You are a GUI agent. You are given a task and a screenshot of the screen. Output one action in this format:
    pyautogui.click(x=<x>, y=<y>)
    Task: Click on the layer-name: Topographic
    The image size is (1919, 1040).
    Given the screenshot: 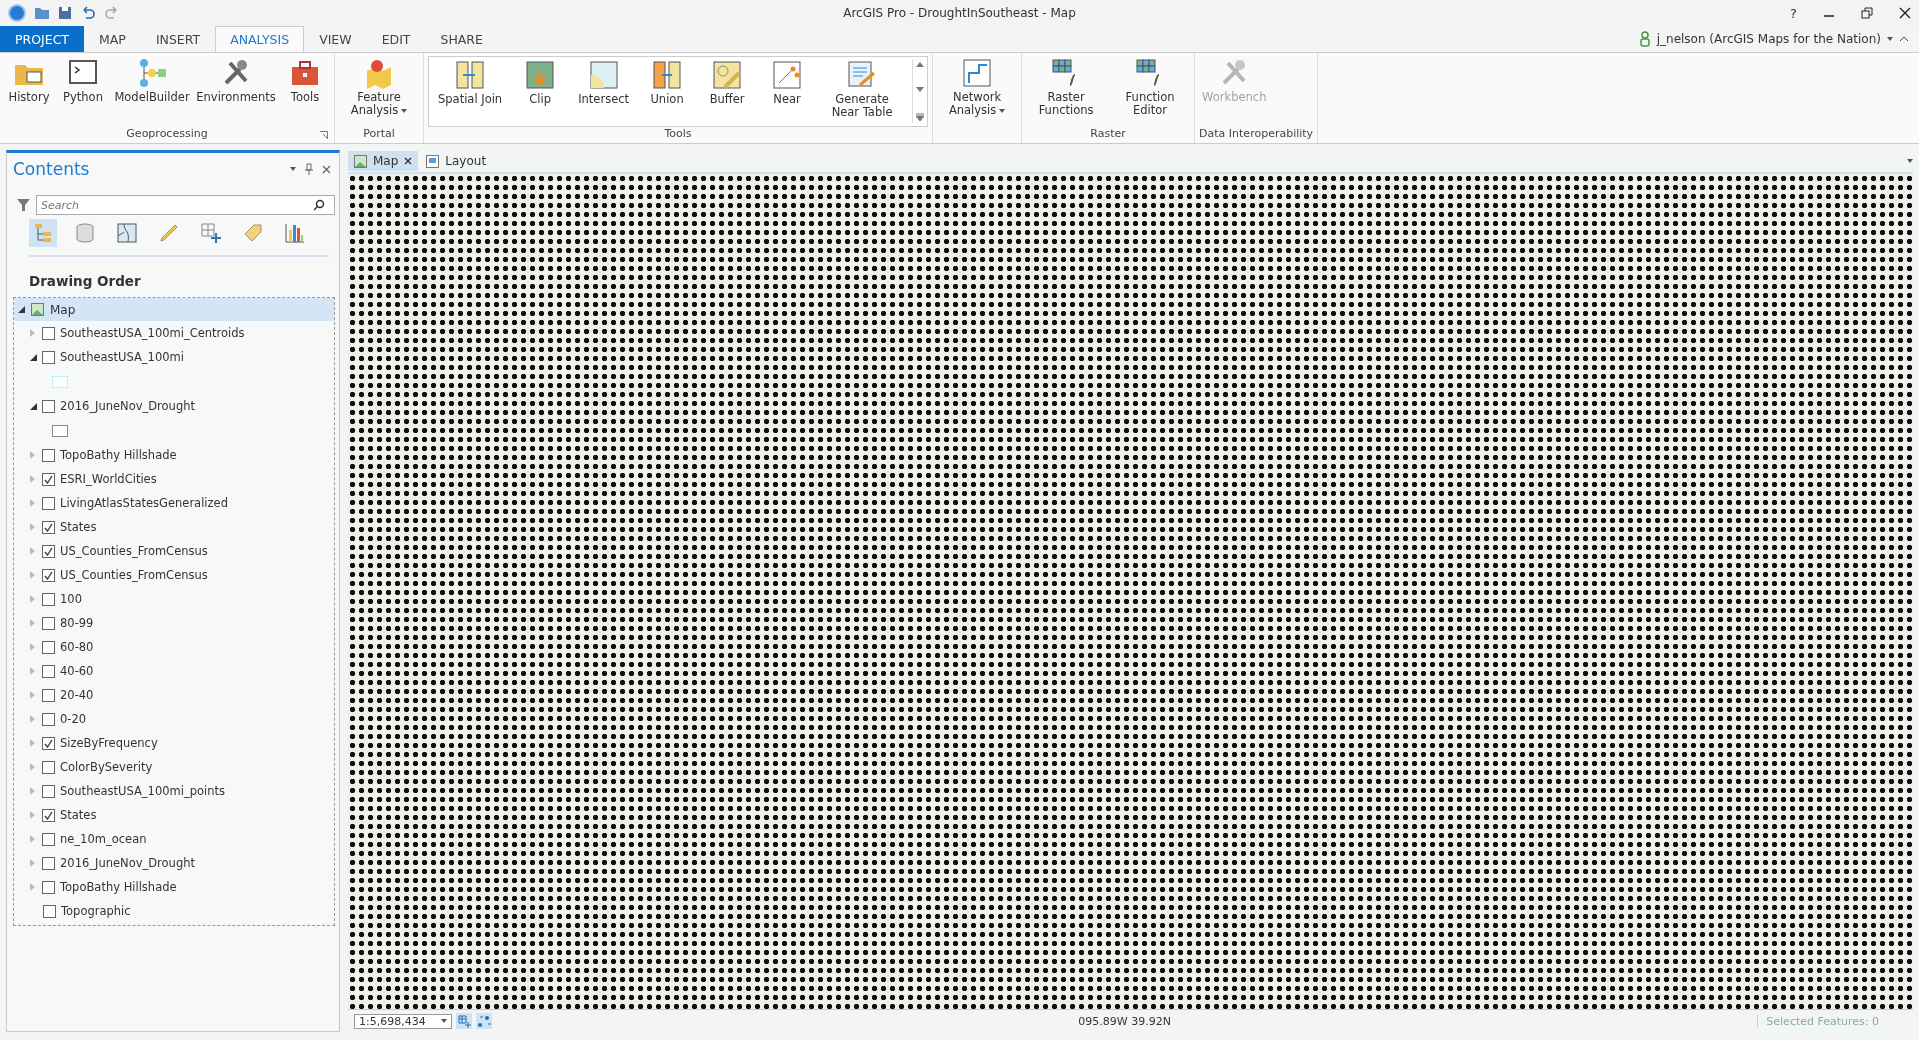 What is the action you would take?
    pyautogui.click(x=96, y=911)
    